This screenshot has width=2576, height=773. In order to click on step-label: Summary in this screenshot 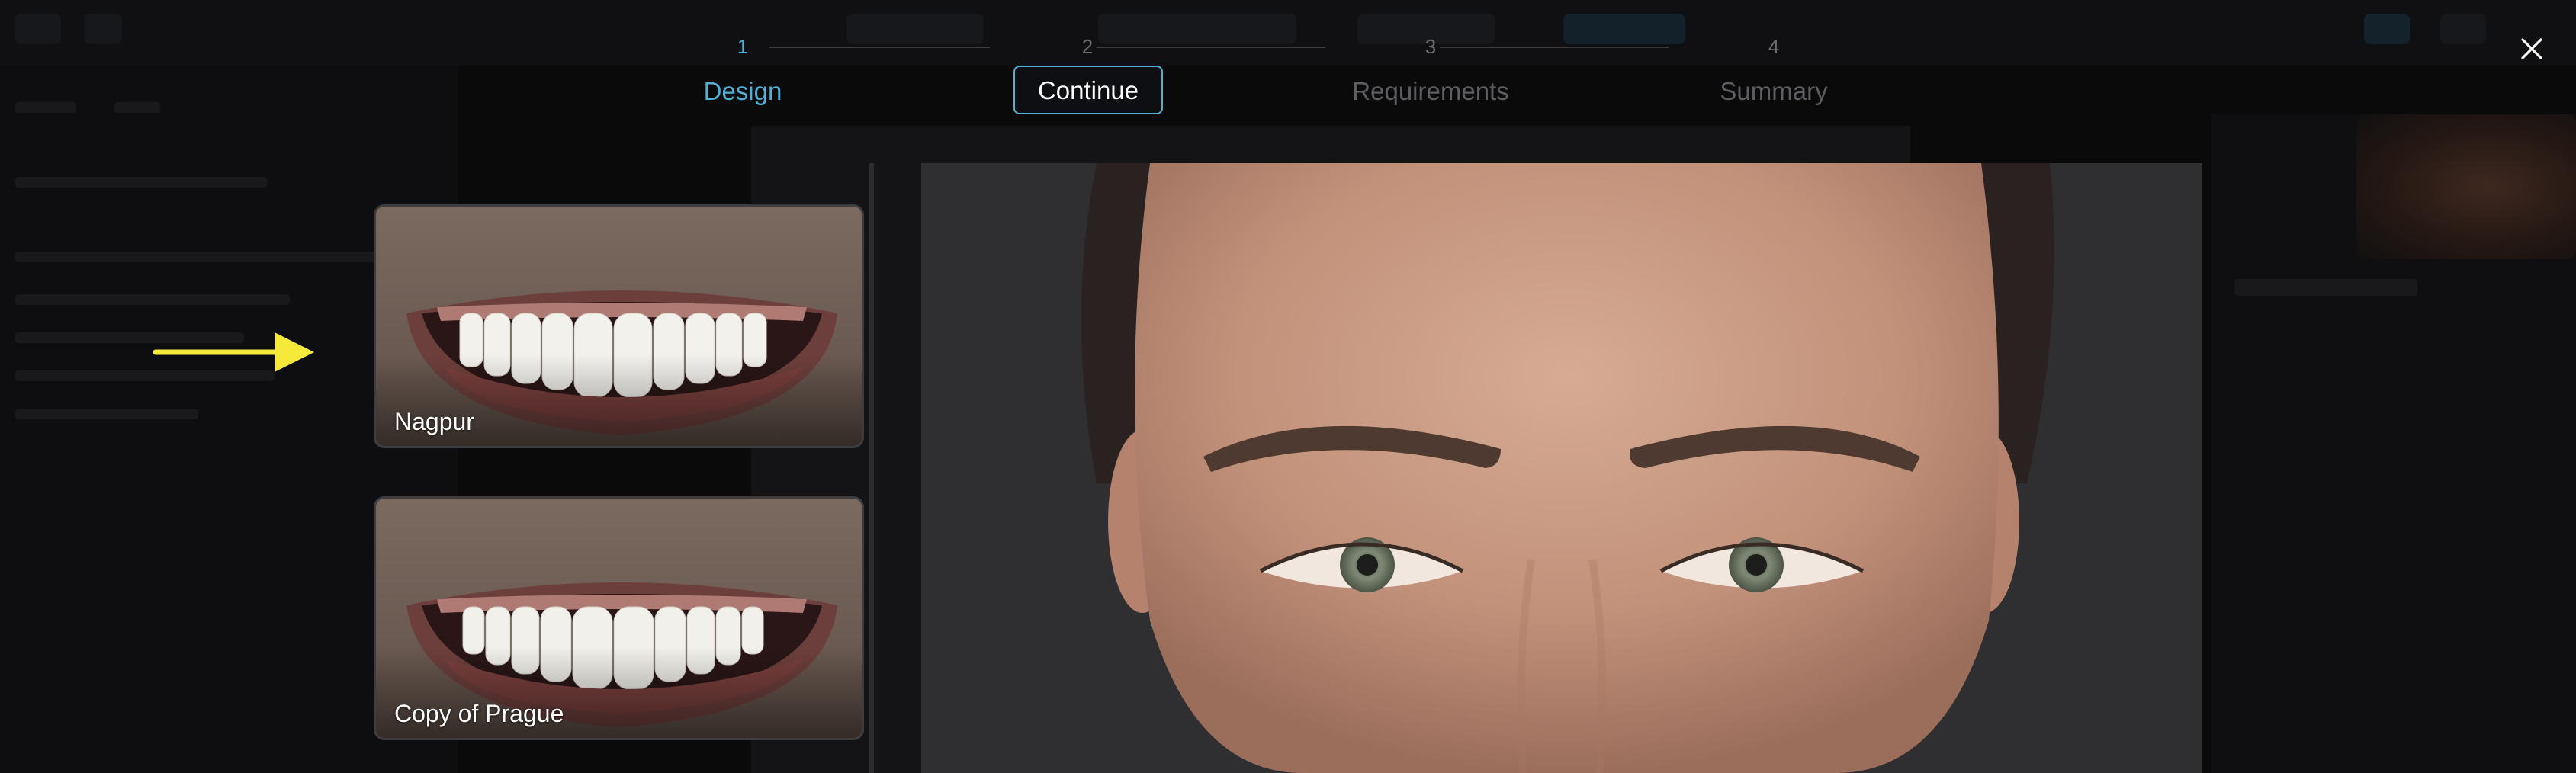, I will do `click(1774, 91)`.